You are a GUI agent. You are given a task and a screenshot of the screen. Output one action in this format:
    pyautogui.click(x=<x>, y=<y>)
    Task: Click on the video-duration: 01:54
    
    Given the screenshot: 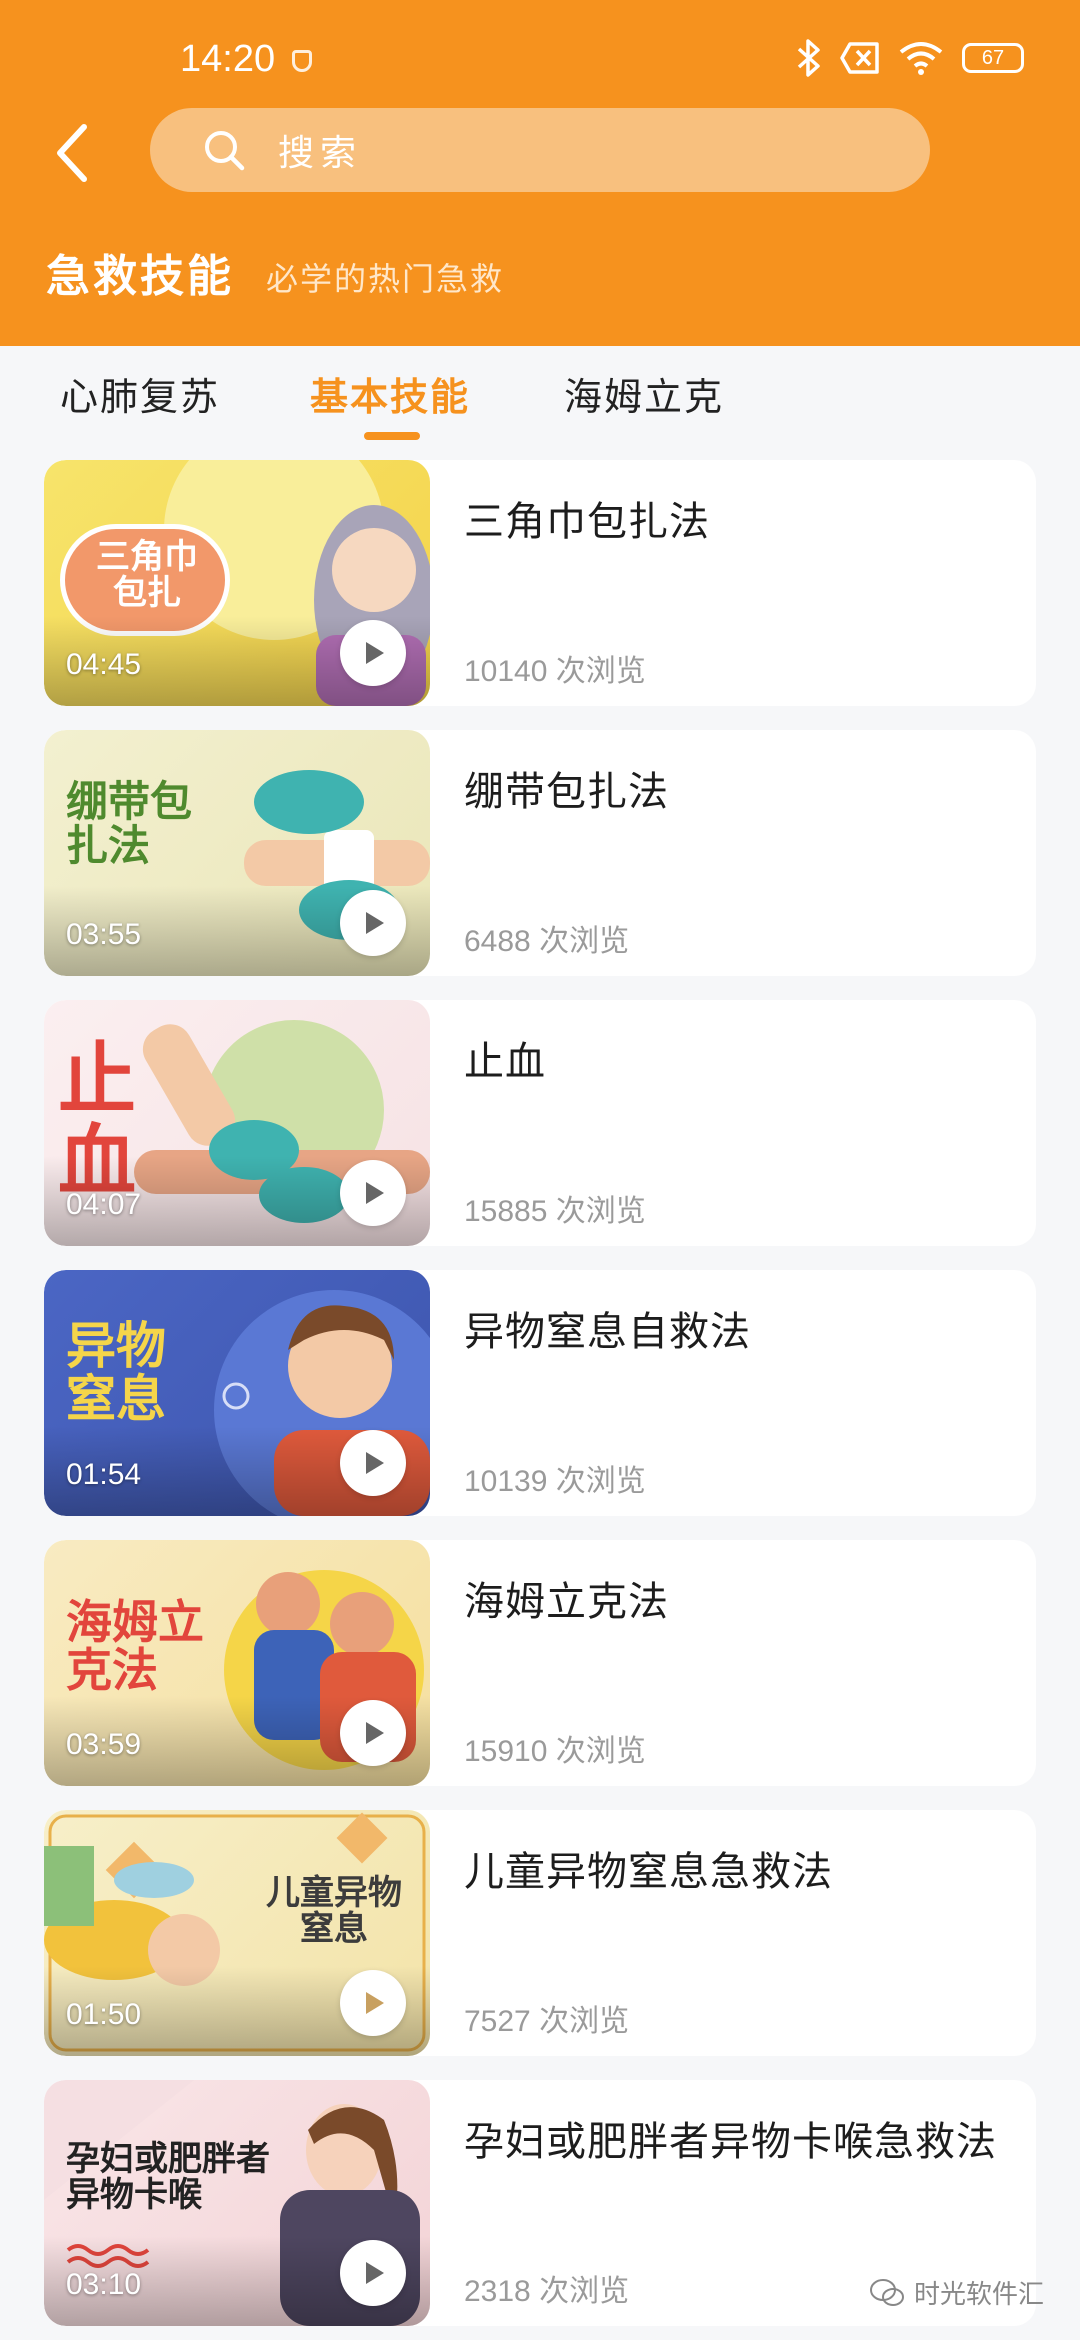 What is the action you would take?
    pyautogui.click(x=104, y=1474)
    